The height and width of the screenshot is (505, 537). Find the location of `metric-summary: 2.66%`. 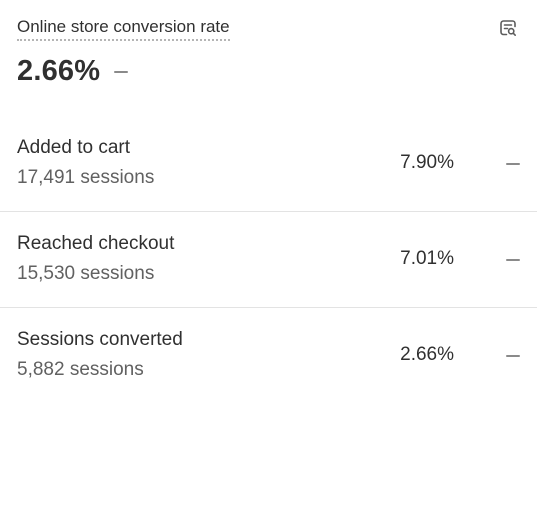

metric-summary: 2.66% is located at coordinates (73, 71).